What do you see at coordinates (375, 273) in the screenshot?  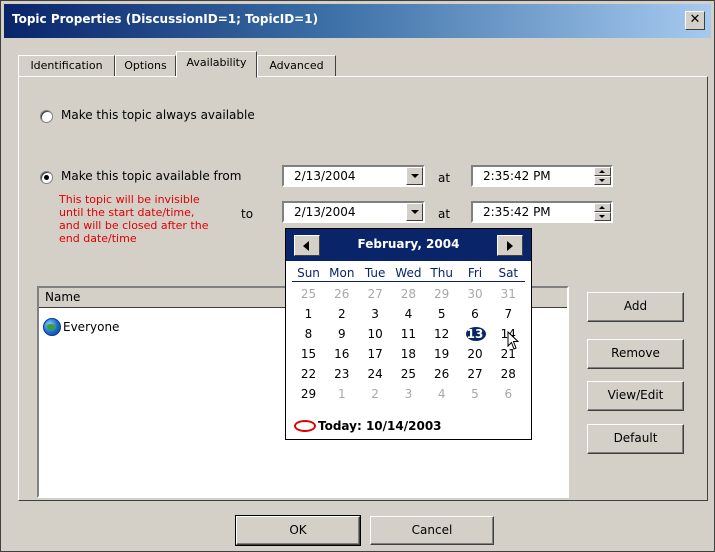 I see `calendar-dow-label: Tue` at bounding box center [375, 273].